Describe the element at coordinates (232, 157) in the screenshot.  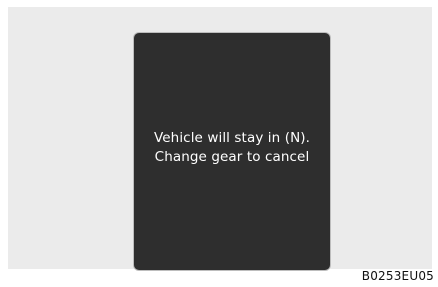
I see `message-line-2: Change gear to cancel` at that location.